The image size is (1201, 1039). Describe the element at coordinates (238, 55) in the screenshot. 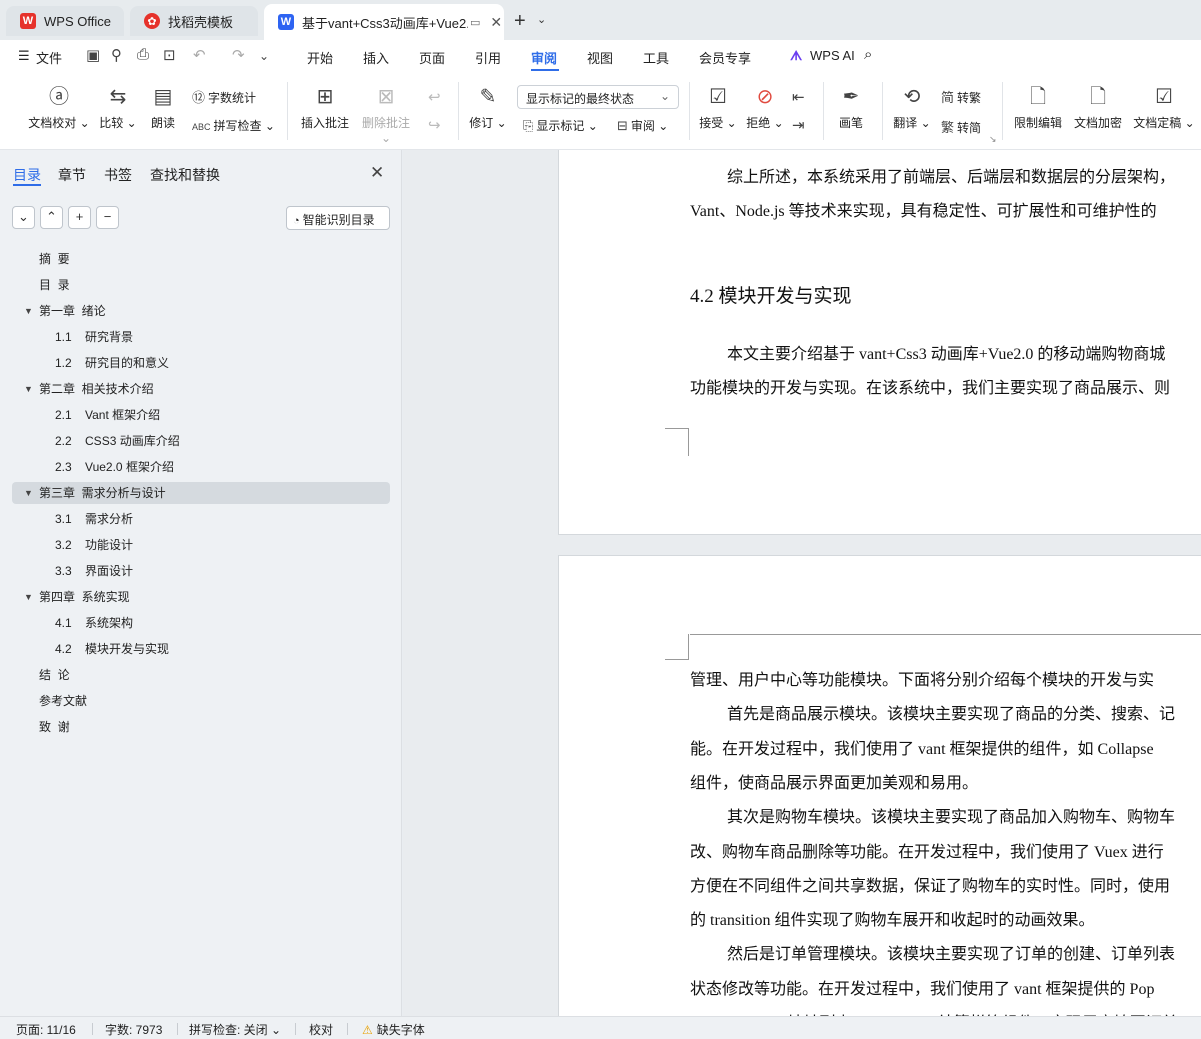

I see `redo-icon: ↷` at that location.